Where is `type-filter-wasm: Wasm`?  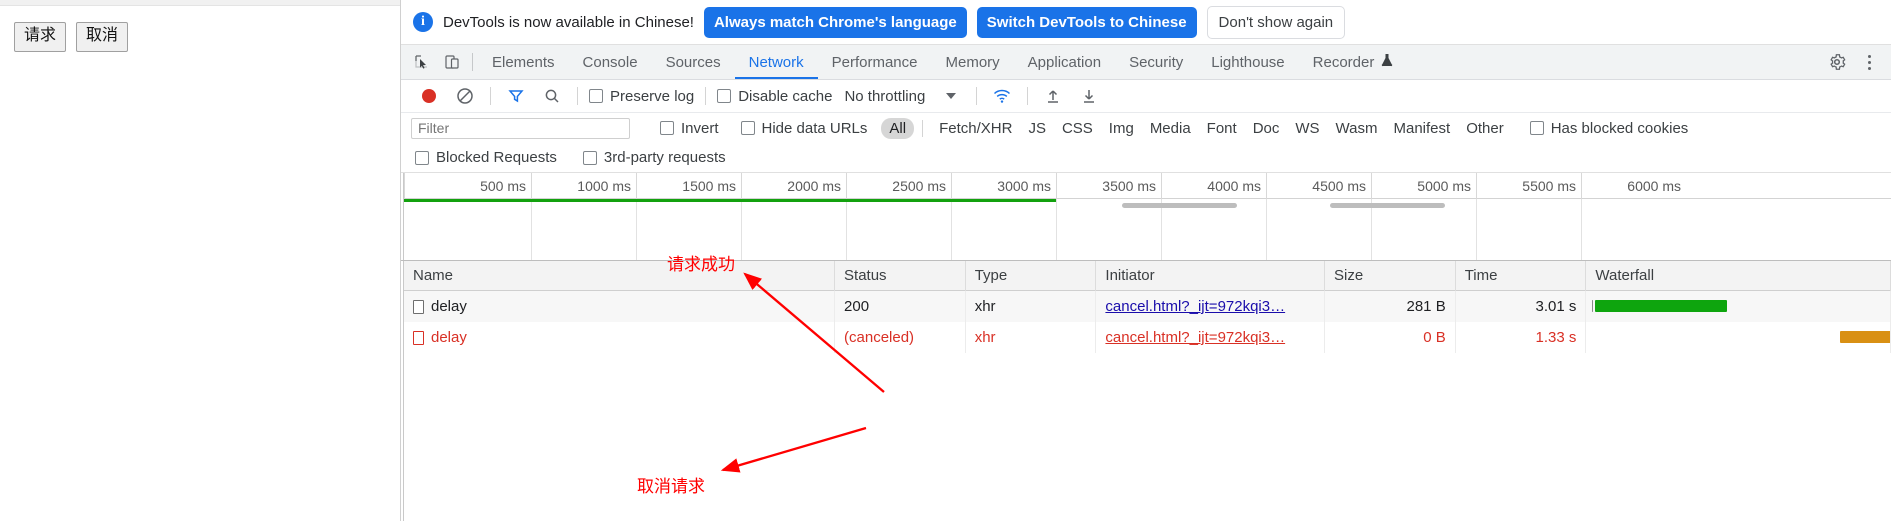
type-filter-wasm: Wasm is located at coordinates (1357, 128).